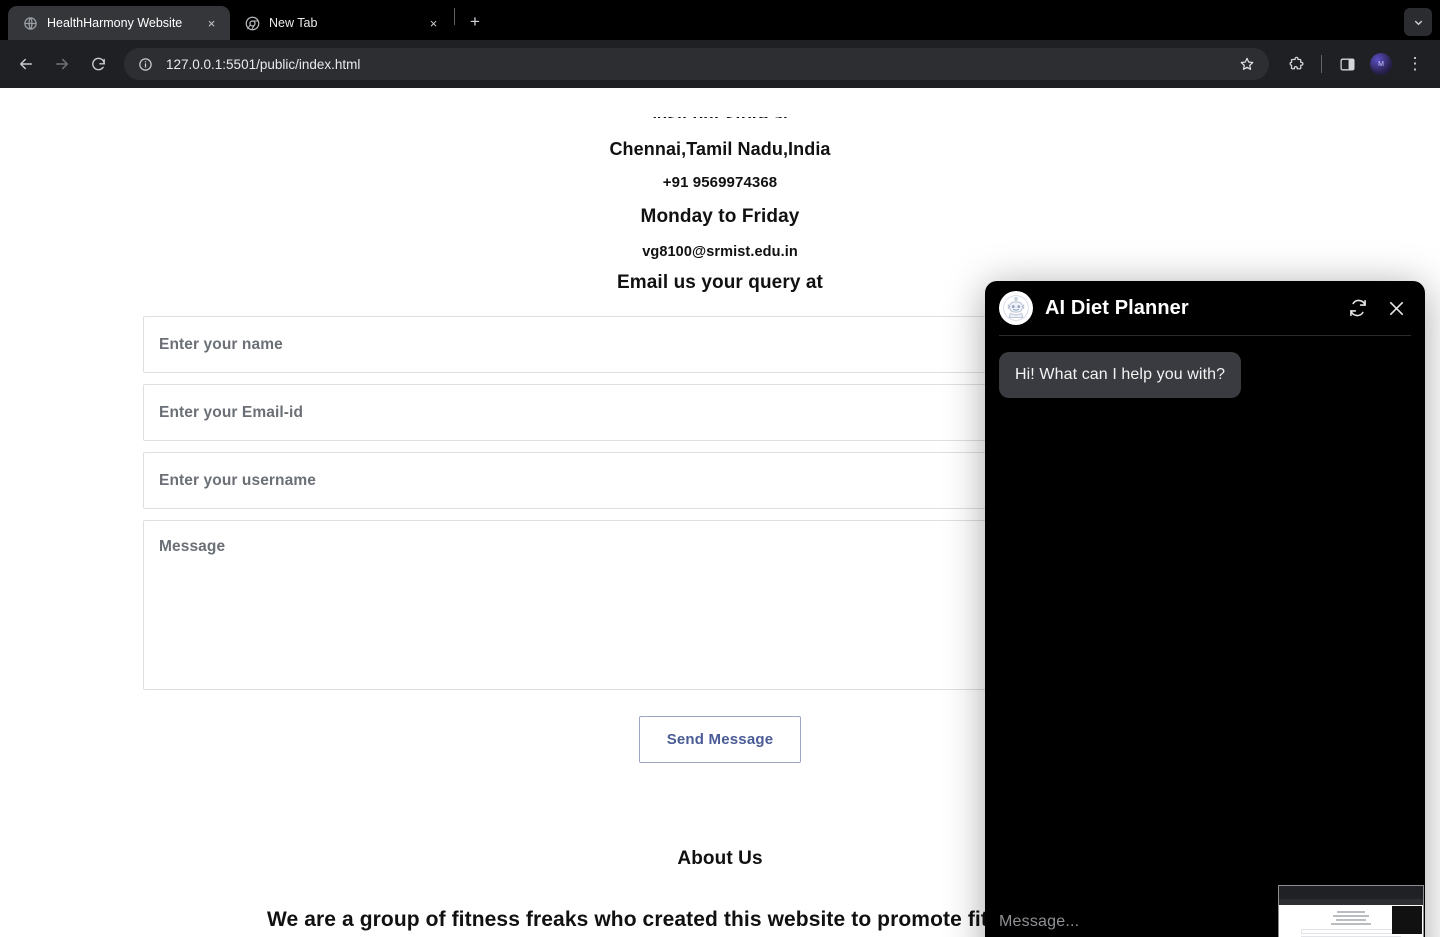  What do you see at coordinates (1117, 307) in the screenshot?
I see `chat-title: AI Diet Planner` at bounding box center [1117, 307].